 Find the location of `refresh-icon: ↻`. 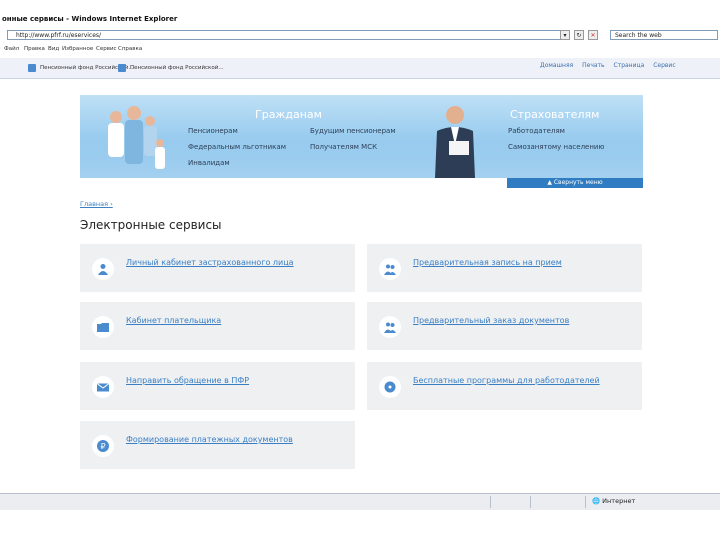

refresh-icon: ↻ is located at coordinates (579, 35).